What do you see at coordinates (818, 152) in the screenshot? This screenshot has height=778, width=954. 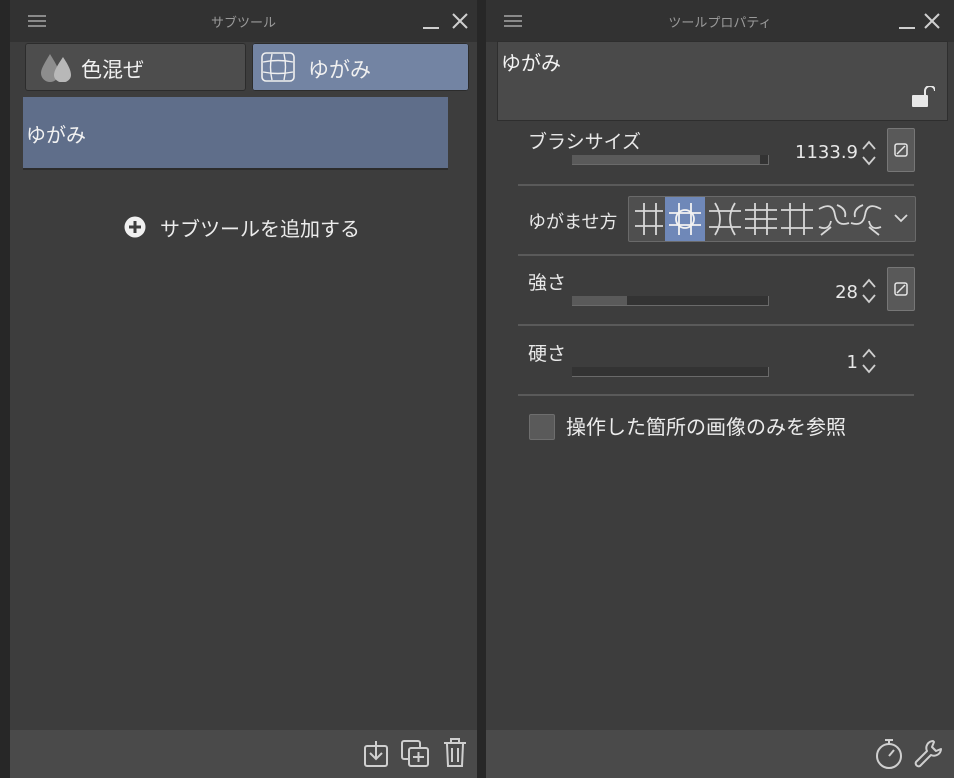 I see `brush-size-value: 1133.9` at bounding box center [818, 152].